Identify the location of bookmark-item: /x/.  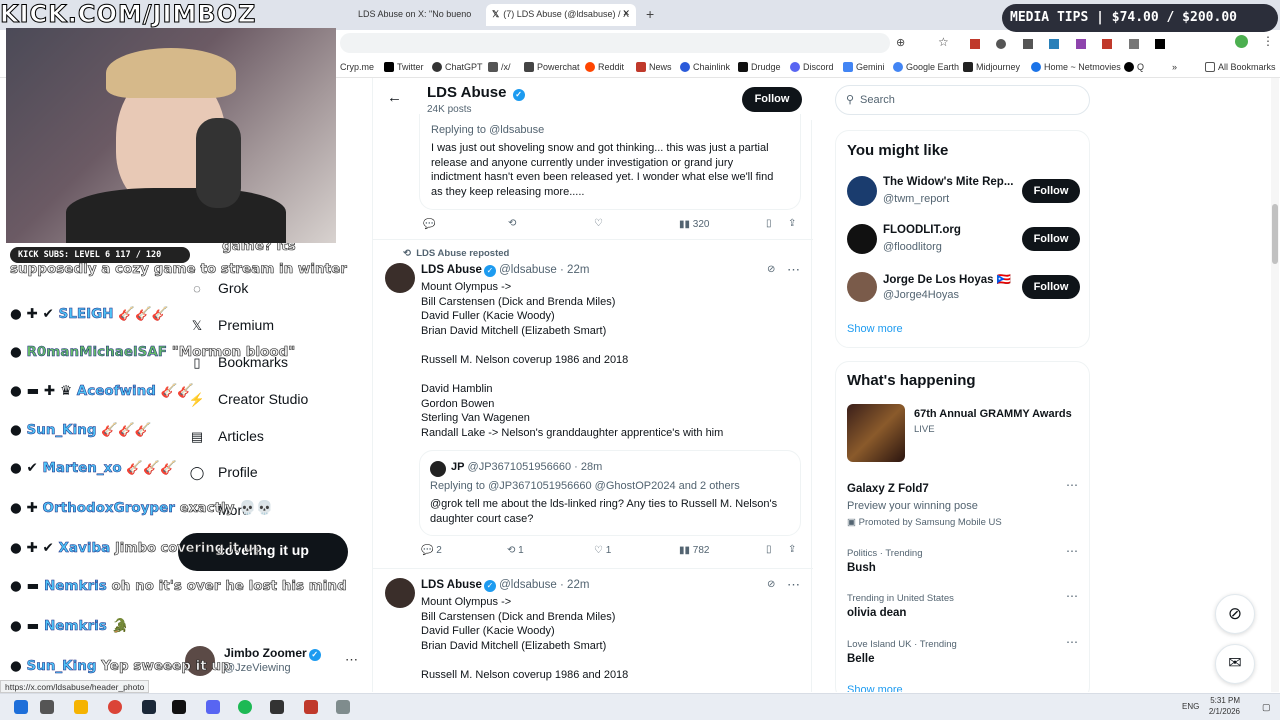
(499, 67).